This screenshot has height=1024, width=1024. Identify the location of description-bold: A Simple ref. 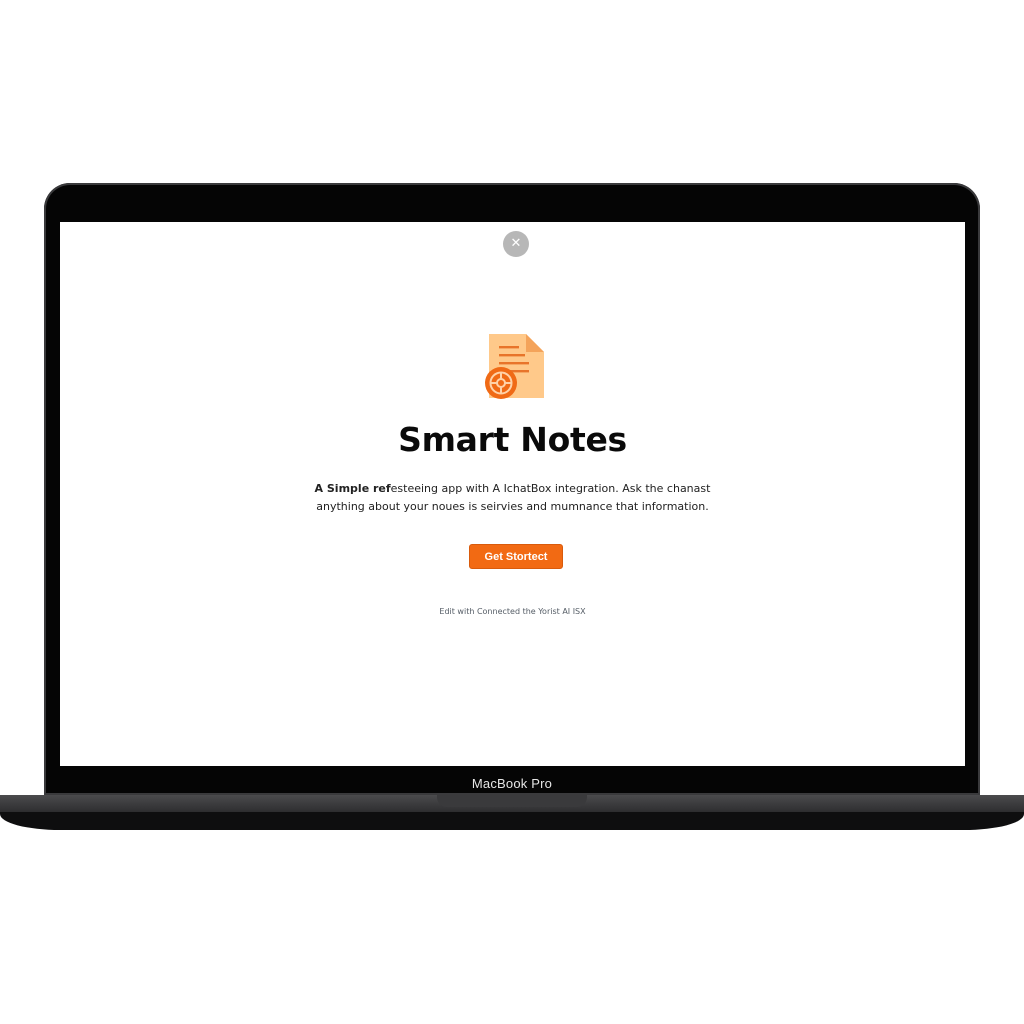
(352, 488).